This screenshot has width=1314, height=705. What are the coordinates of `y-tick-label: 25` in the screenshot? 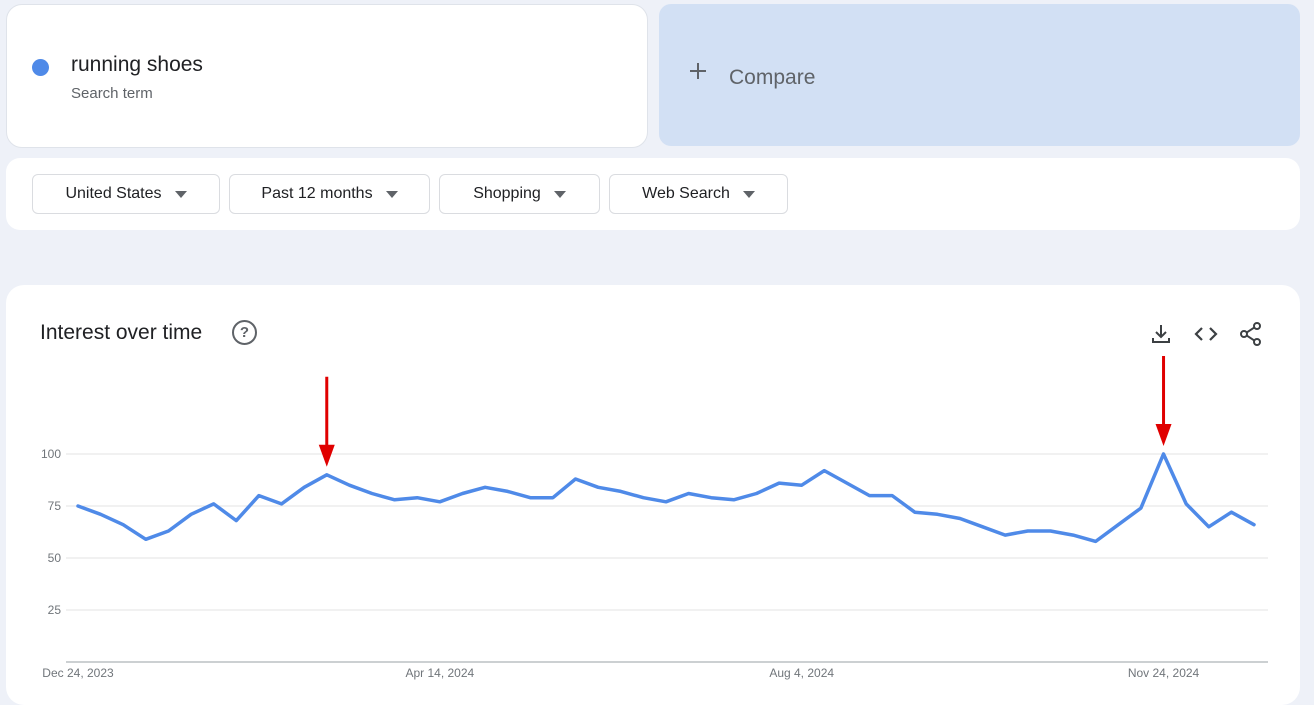 It's located at (55, 610).